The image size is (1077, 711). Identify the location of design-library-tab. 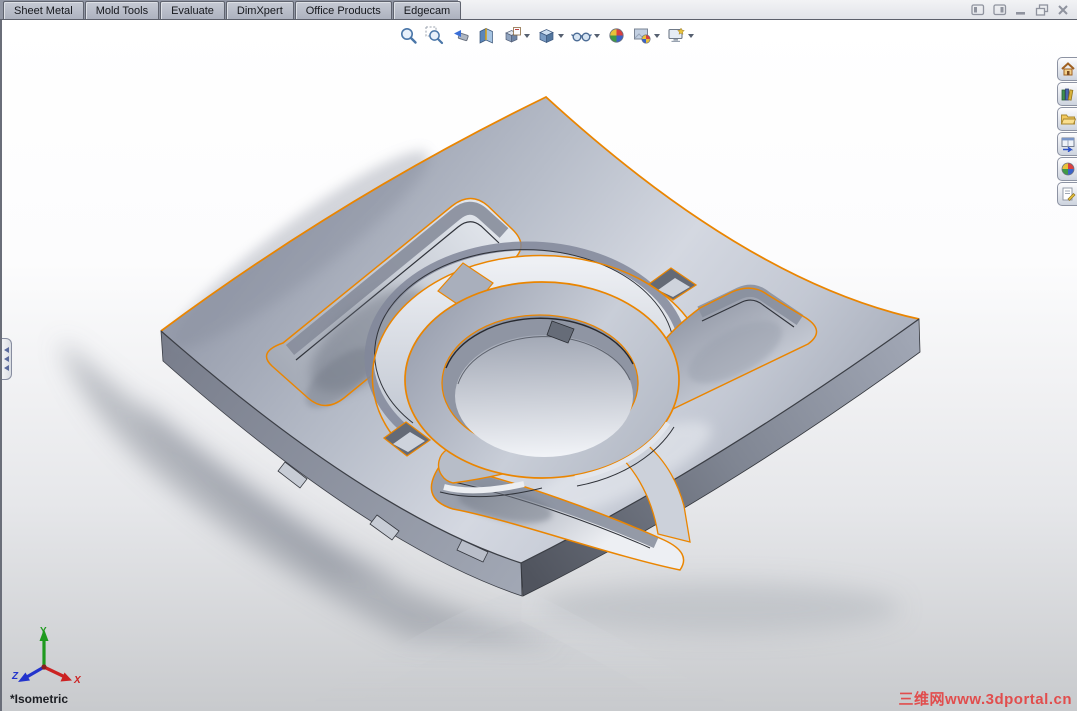
(1067, 94).